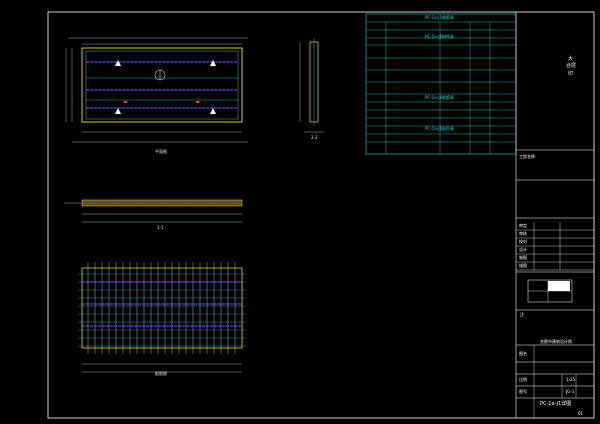 This screenshot has width=600, height=424. Describe the element at coordinates (311, 85) in the screenshot. I see `side-view` at that location.